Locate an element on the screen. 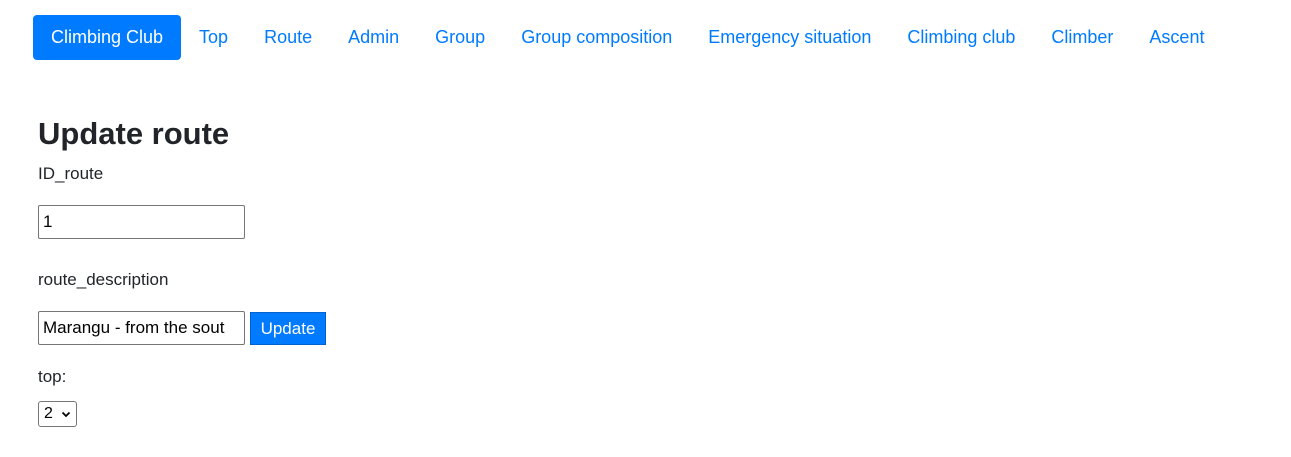 Image resolution: width=1291 pixels, height=457 pixels. id-route-label: ID_route is located at coordinates (71, 173).